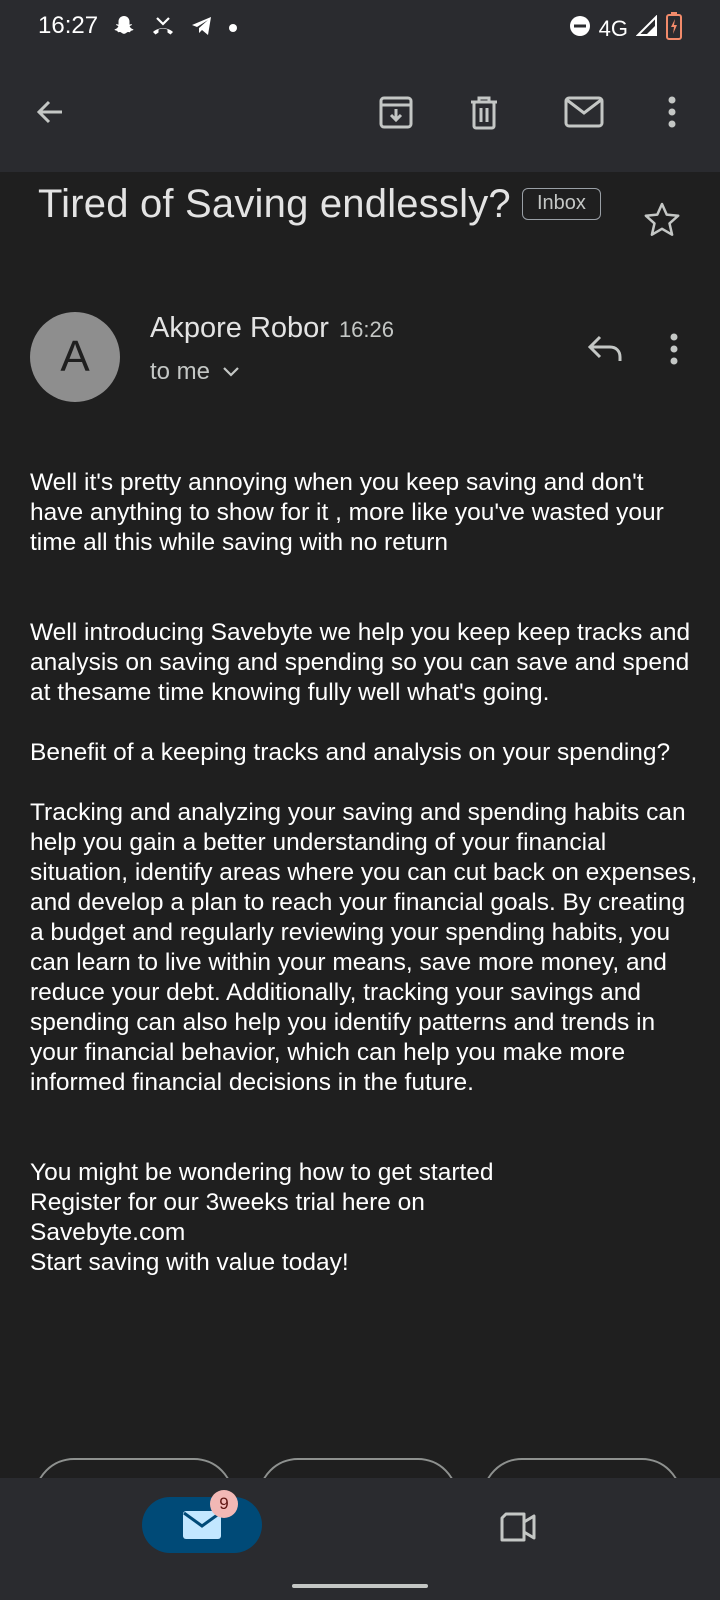  I want to click on delete-icon, so click(484, 113).